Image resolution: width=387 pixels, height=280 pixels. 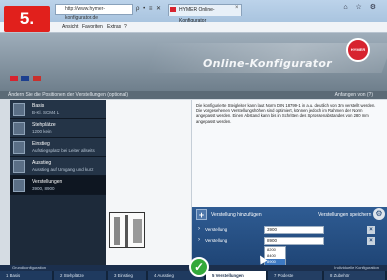 I want to click on sidebar-item-basis: Basis B-Kl. SCM4 L, so click(x=58, y=109).